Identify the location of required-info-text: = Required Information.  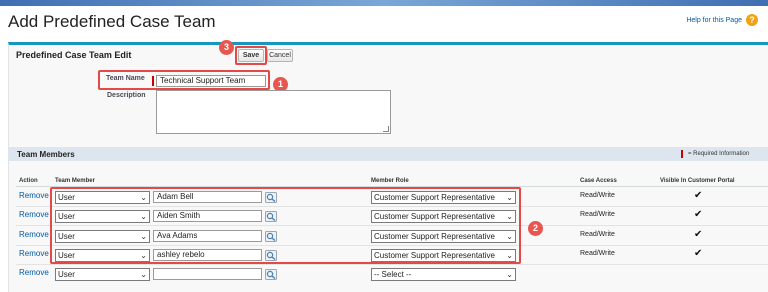
(719, 154).